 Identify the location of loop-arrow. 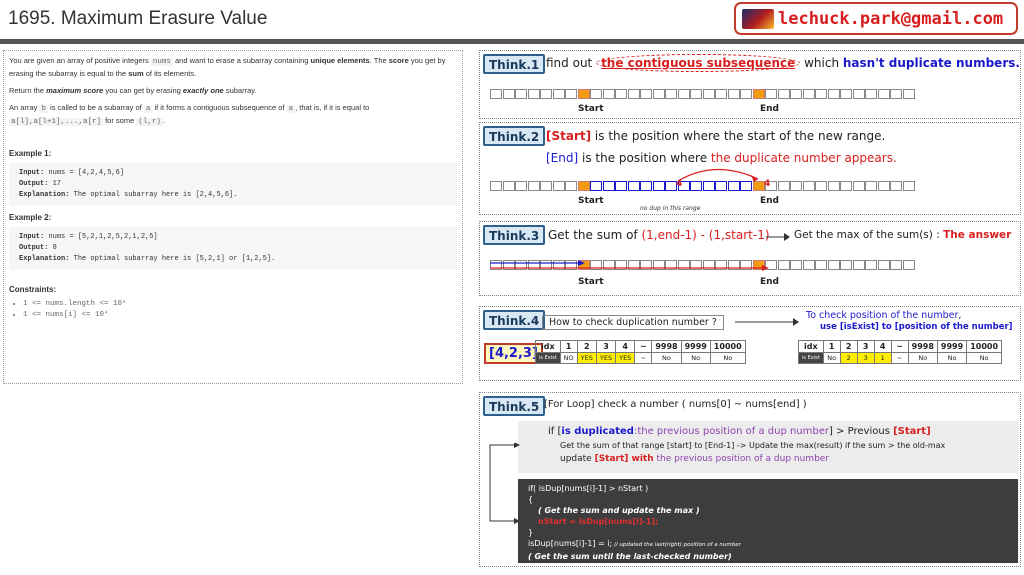
(504, 483).